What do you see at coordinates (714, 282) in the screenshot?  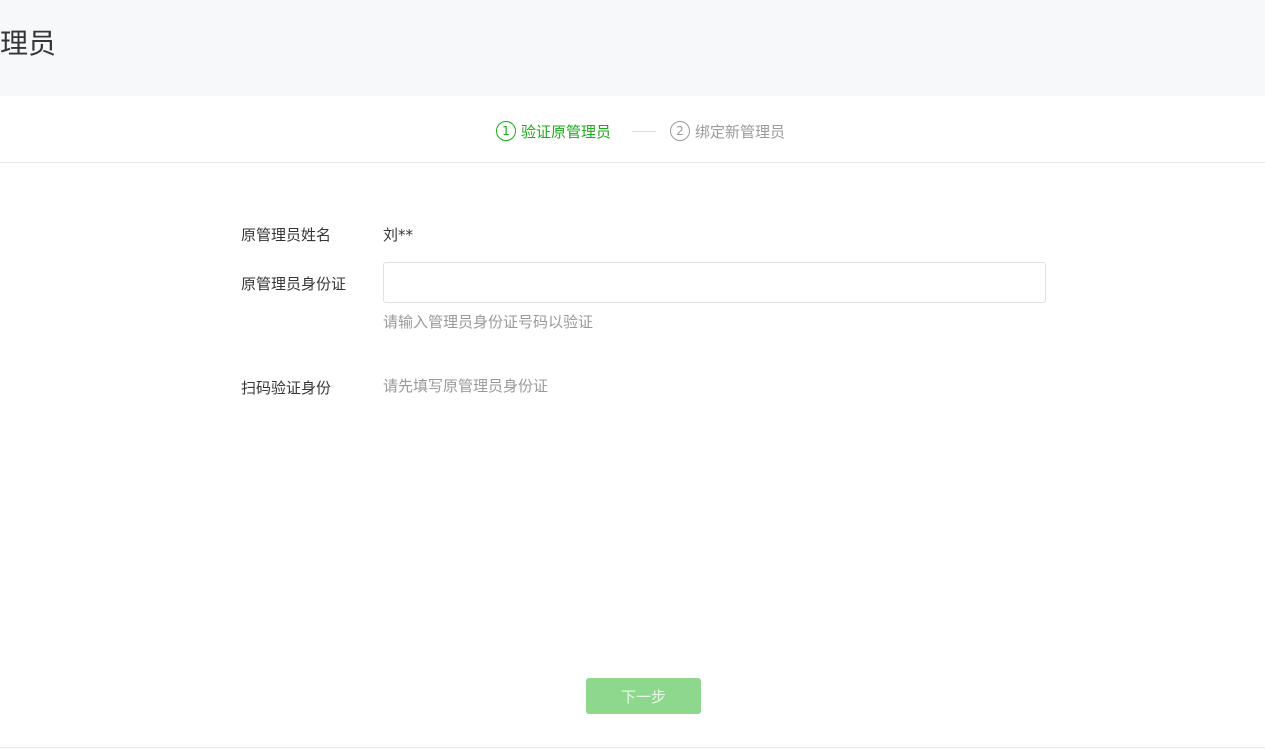 I see `id-card-input` at bounding box center [714, 282].